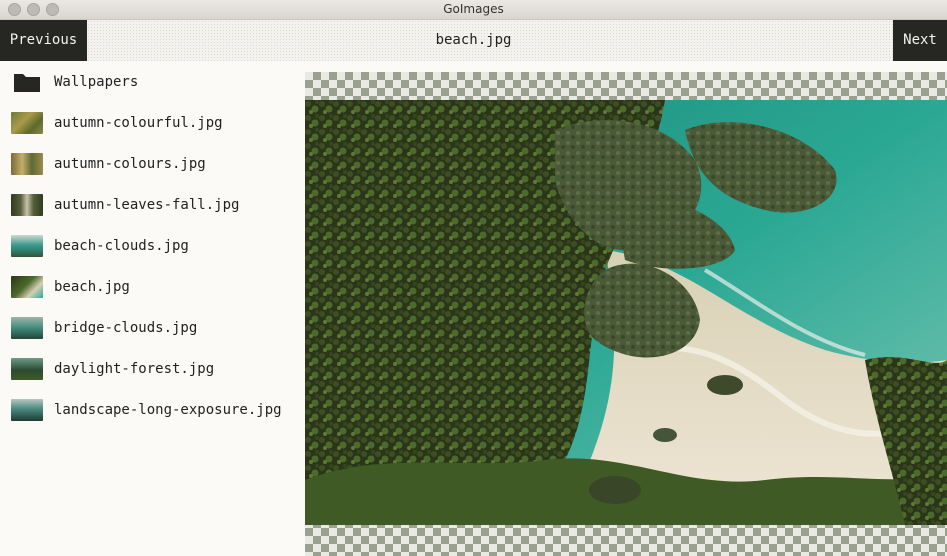 The height and width of the screenshot is (556, 947). What do you see at coordinates (152, 286) in the screenshot?
I see `file-item: beach.jpg` at bounding box center [152, 286].